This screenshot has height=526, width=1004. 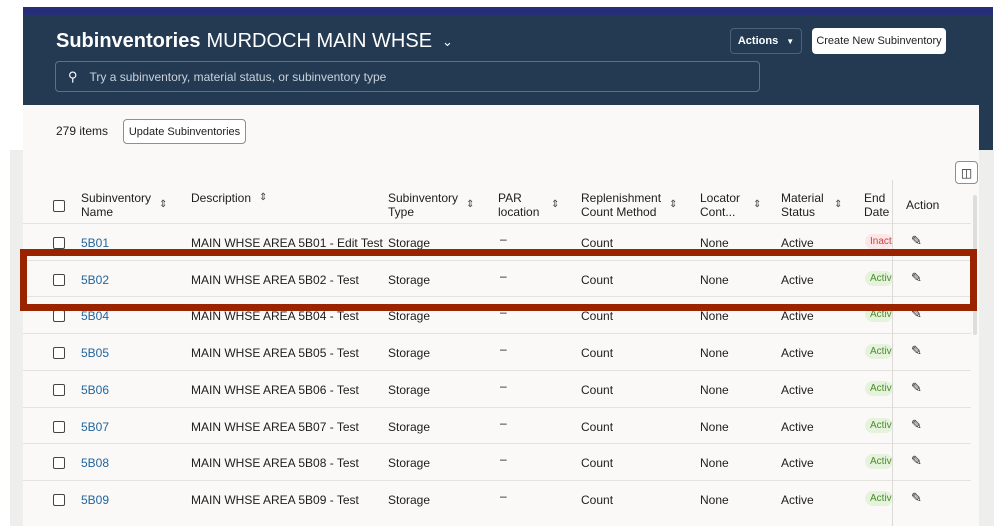 I want to click on column-header-status: Material Status ⇕, so click(x=811, y=205).